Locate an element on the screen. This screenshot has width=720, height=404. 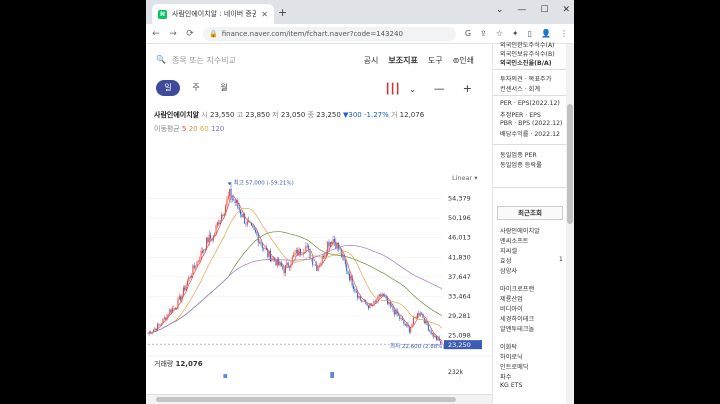
disclosure-button: 공시 is located at coordinates (371, 60).